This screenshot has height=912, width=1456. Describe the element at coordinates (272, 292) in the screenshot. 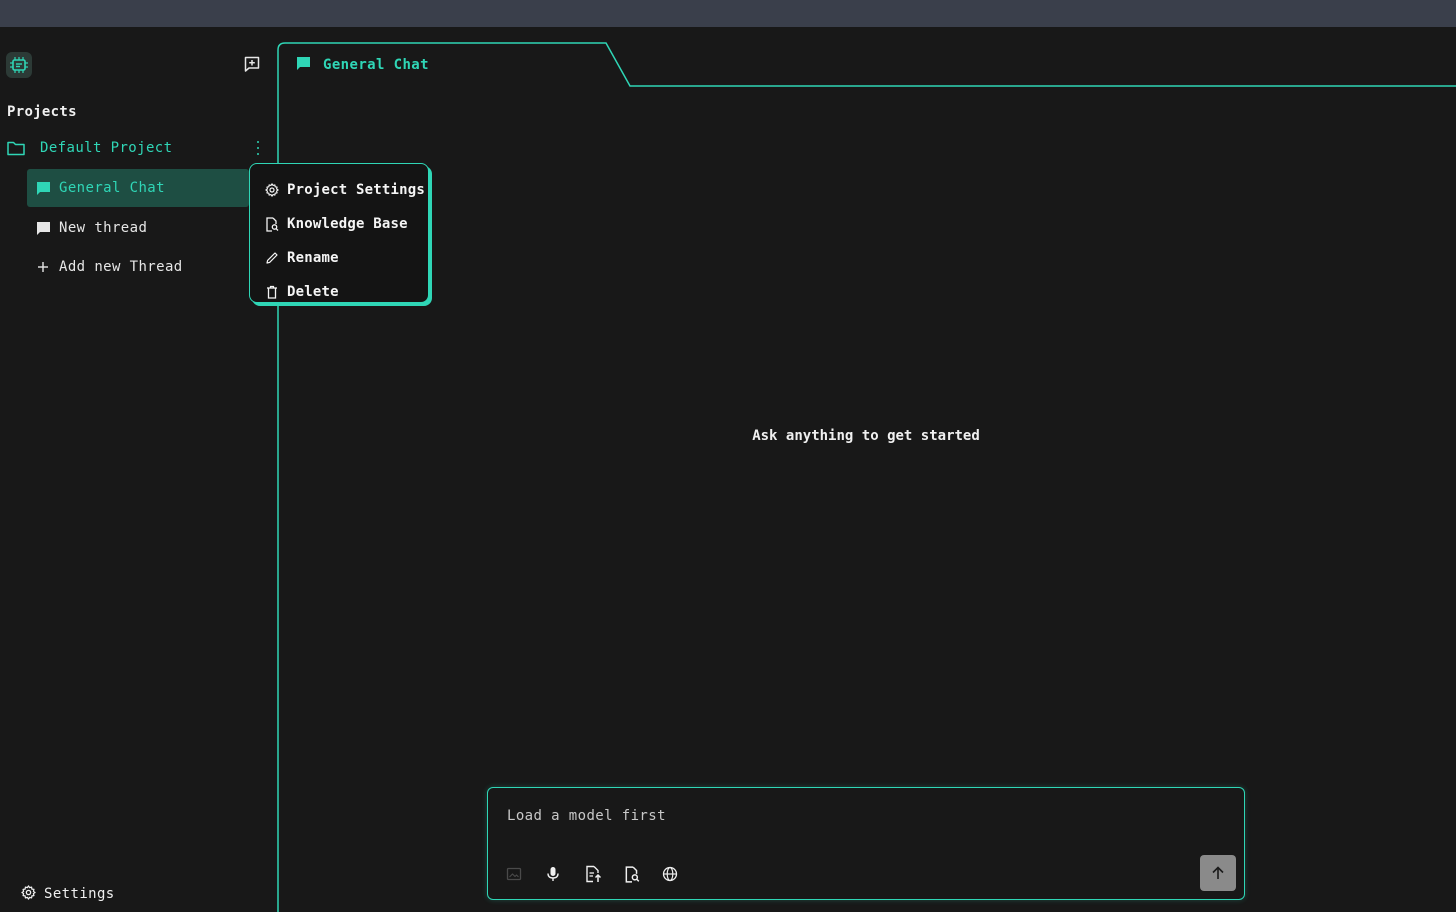

I see `trash-icon` at that location.